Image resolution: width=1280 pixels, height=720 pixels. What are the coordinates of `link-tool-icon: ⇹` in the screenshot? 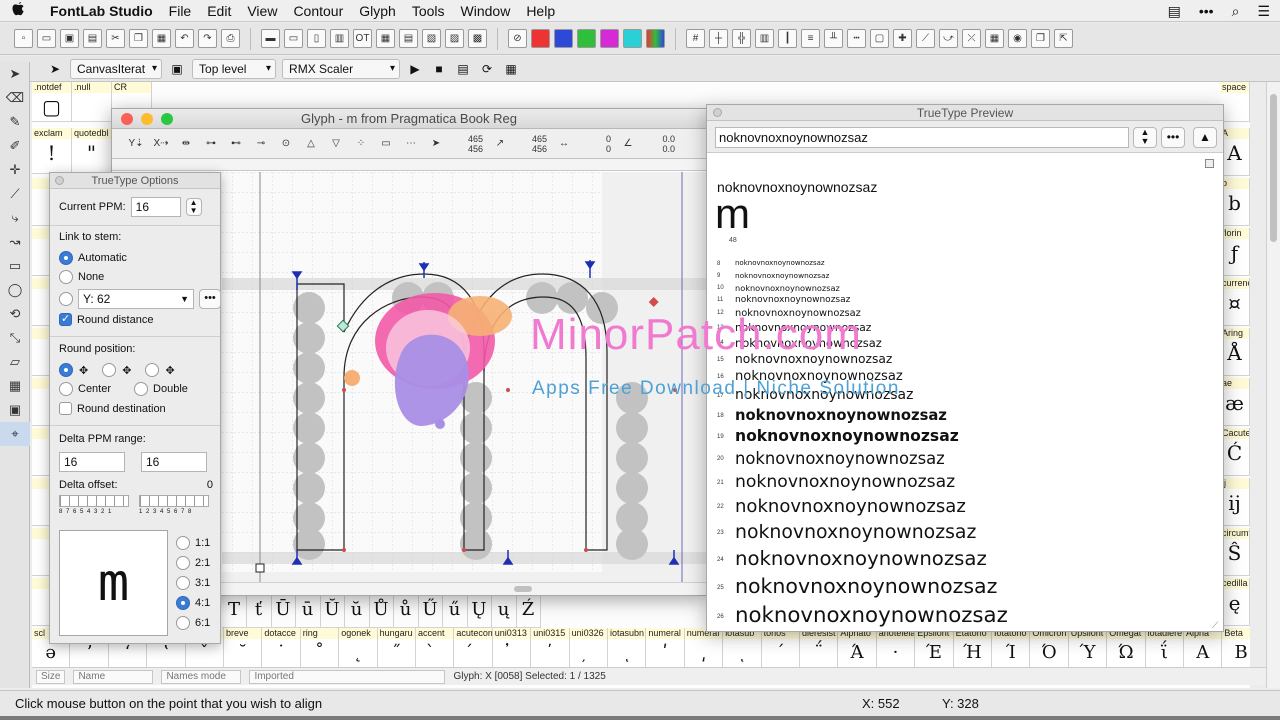 It's located at (186, 143).